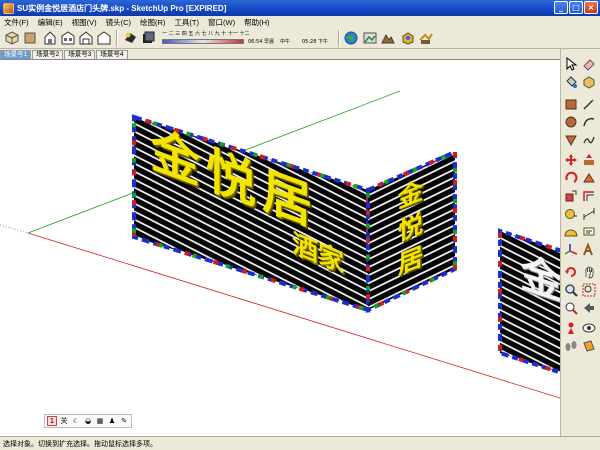 The height and width of the screenshot is (450, 600). Describe the element at coordinates (285, 42) in the screenshot. I see `noon-label: 中午` at that location.